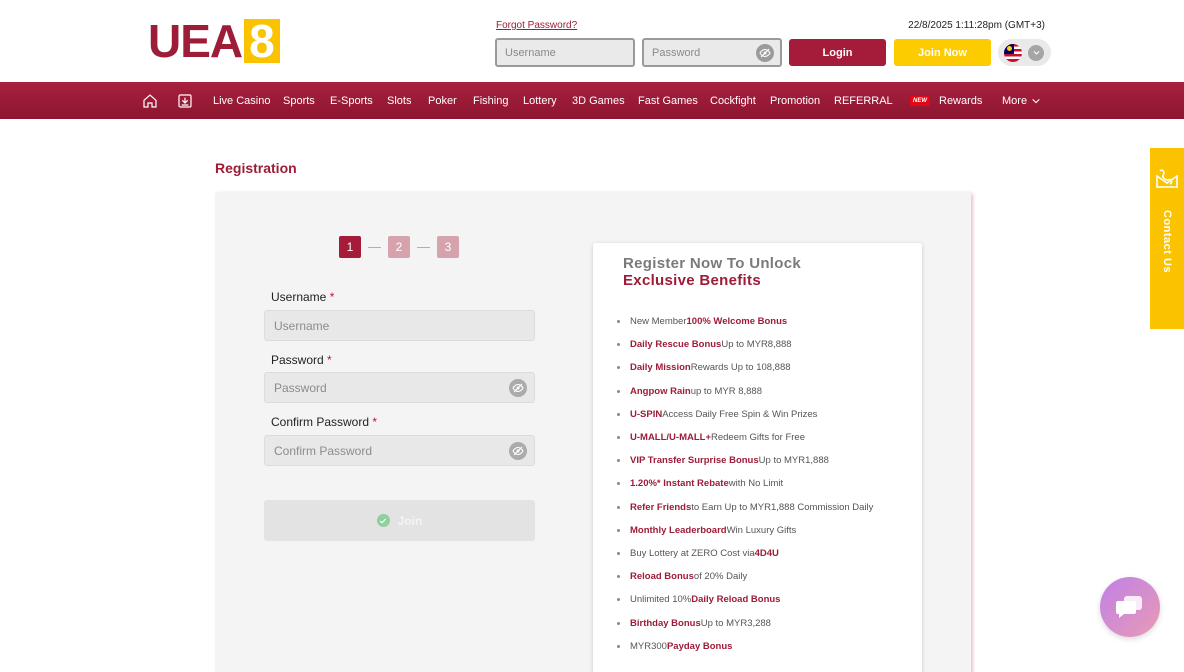 The height and width of the screenshot is (672, 1184). I want to click on nav-referral: REFERRAL, so click(863, 100).